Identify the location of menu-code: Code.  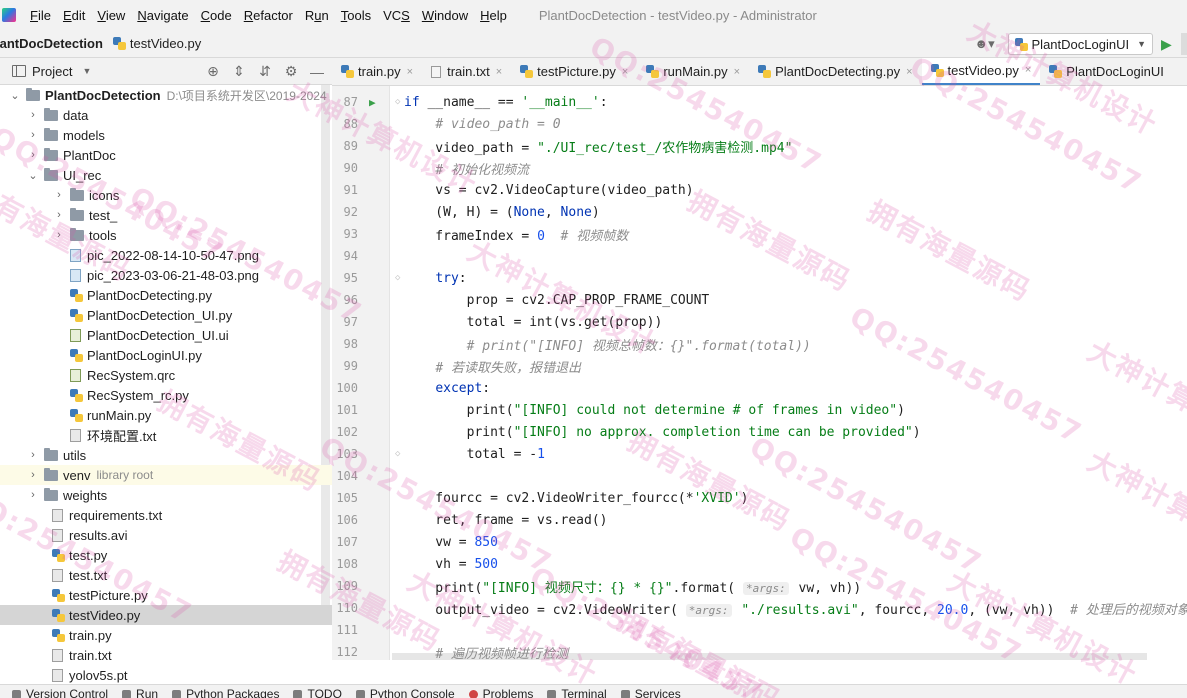
(216, 15).